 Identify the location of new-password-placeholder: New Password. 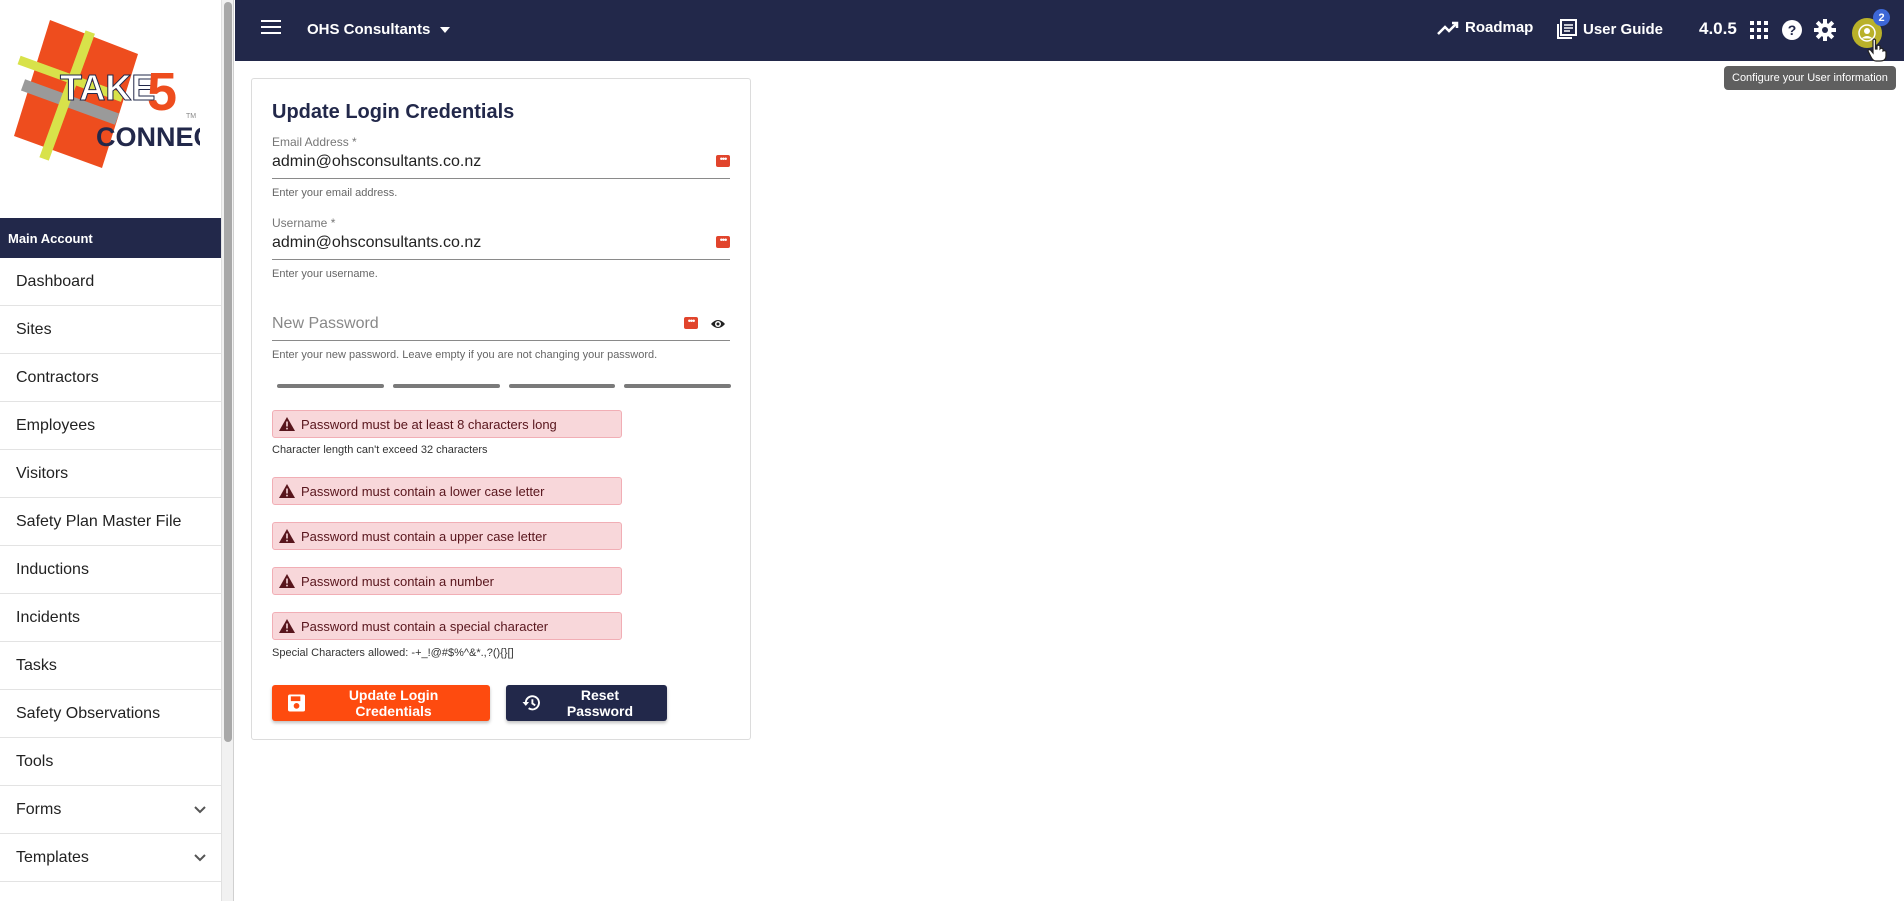
(325, 323).